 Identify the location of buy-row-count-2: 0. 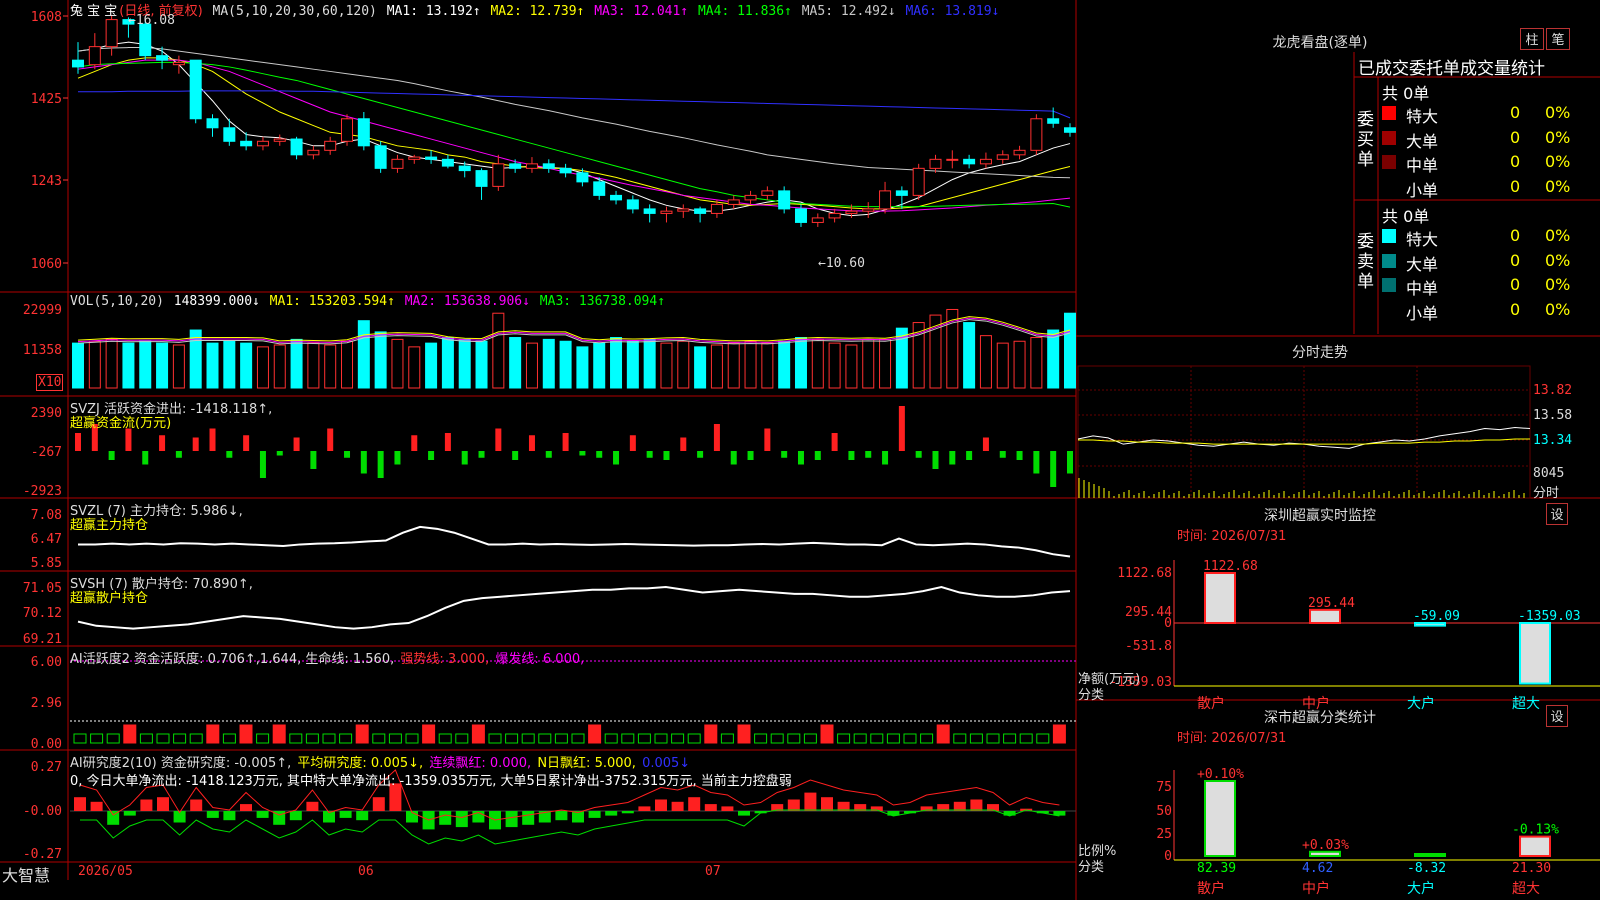
(1515, 161).